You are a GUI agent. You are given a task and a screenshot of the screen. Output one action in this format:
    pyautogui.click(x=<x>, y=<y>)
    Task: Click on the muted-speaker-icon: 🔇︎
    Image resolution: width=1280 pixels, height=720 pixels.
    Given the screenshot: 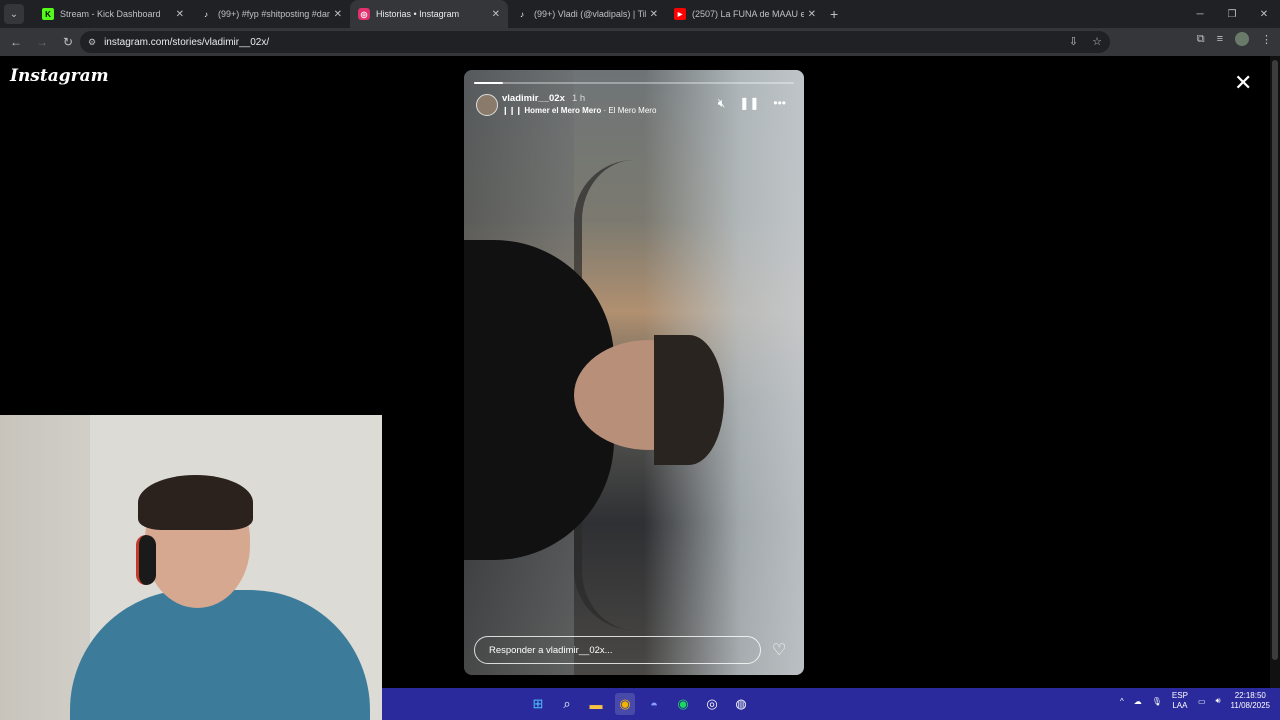 What is the action you would take?
    pyautogui.click(x=722, y=103)
    